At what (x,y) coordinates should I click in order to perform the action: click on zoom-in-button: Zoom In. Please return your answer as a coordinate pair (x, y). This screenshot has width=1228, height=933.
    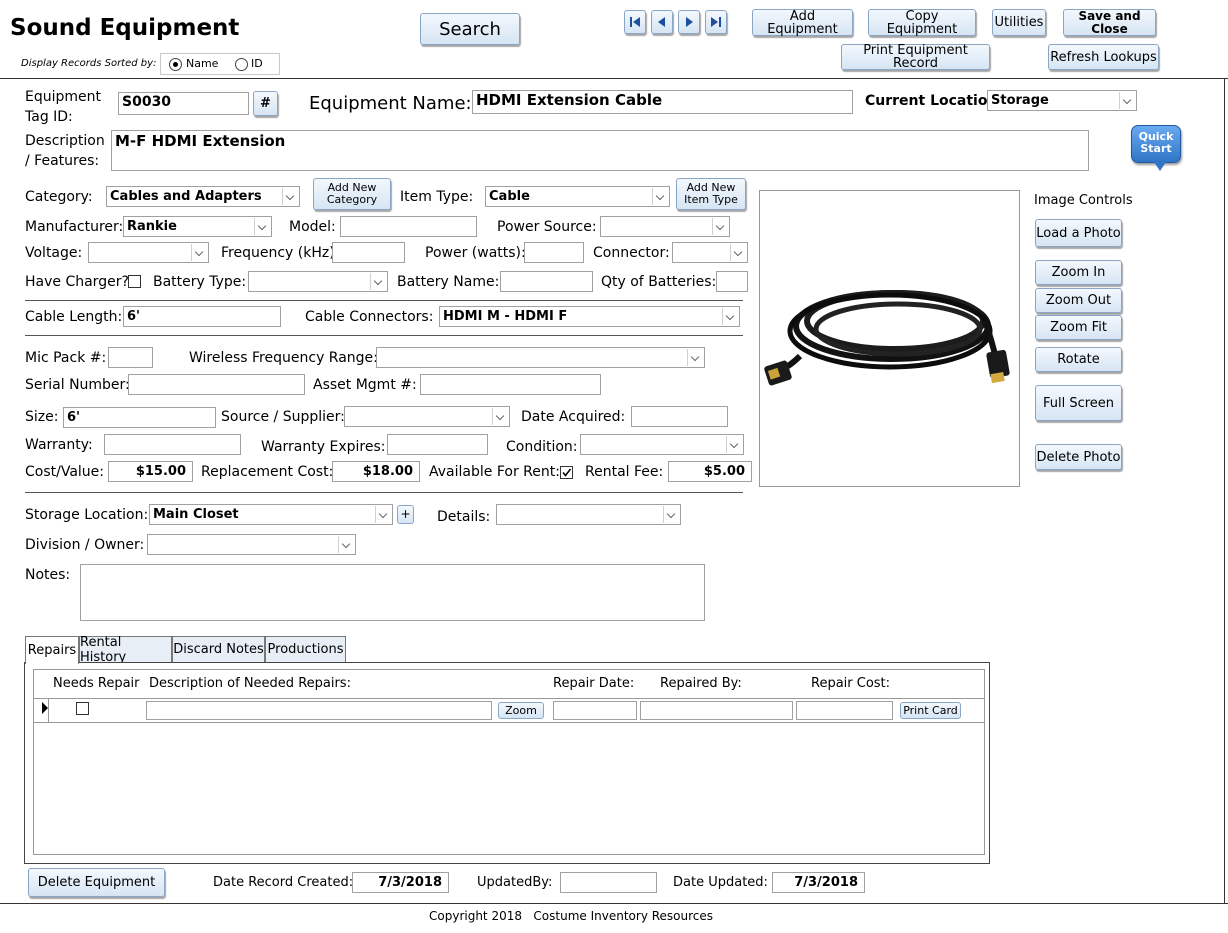
    Looking at the image, I should click on (1078, 272).